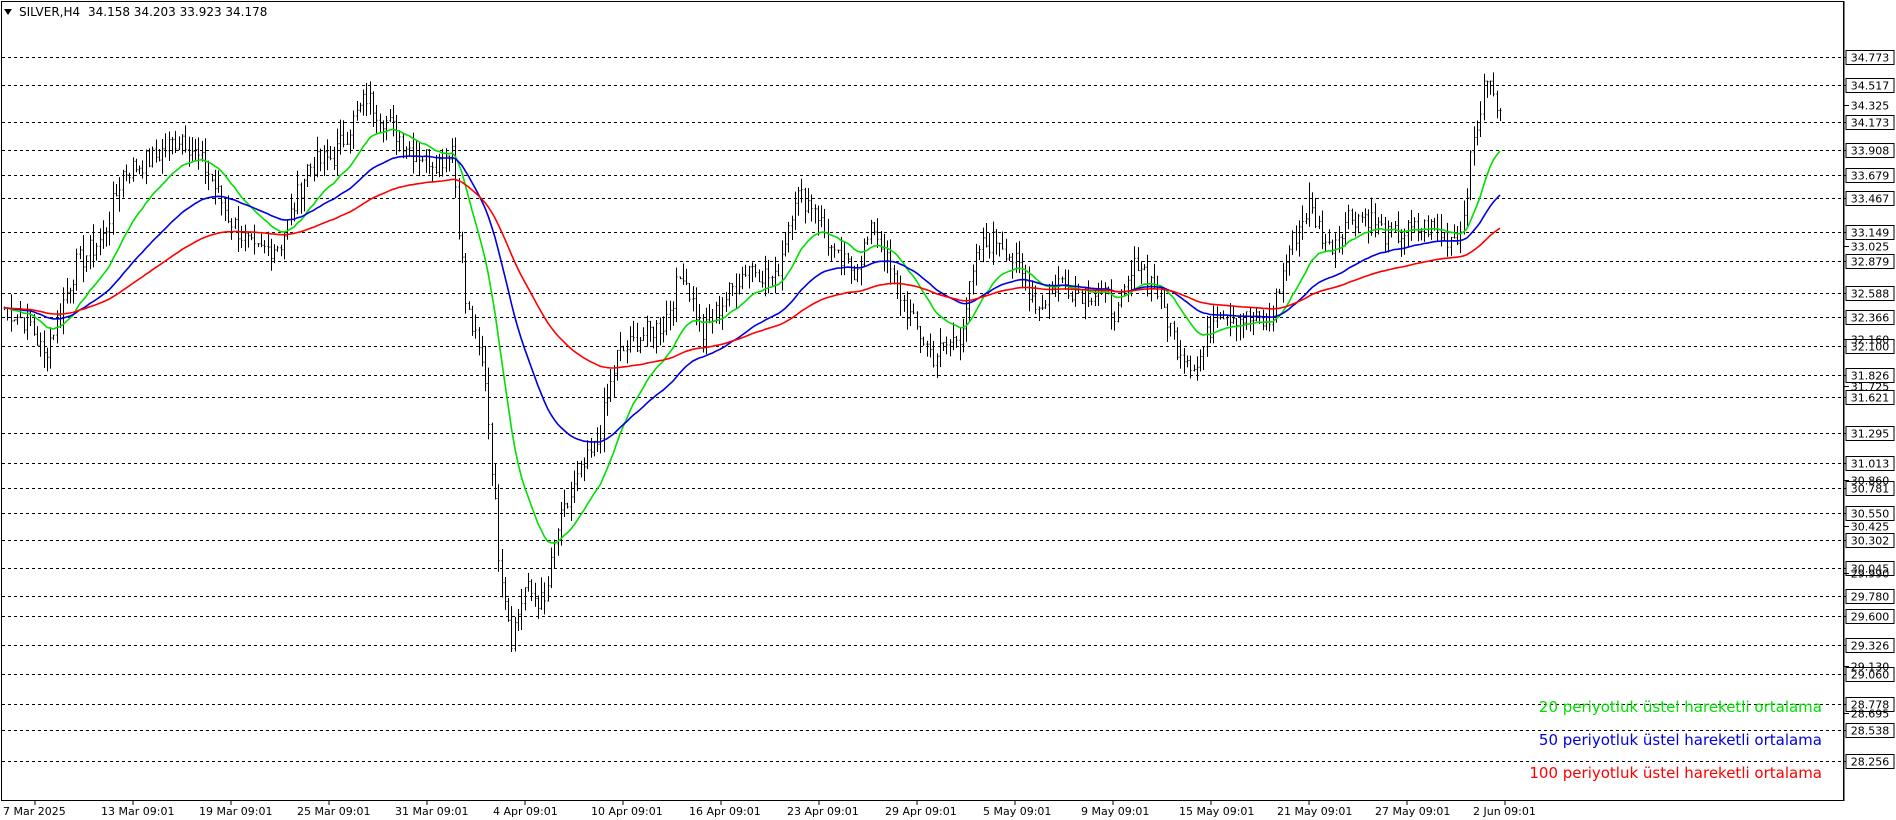 Image resolution: width=1896 pixels, height=820 pixels. Describe the element at coordinates (1870, 434) in the screenshot. I see `price-tag-label: 31.295` at that location.